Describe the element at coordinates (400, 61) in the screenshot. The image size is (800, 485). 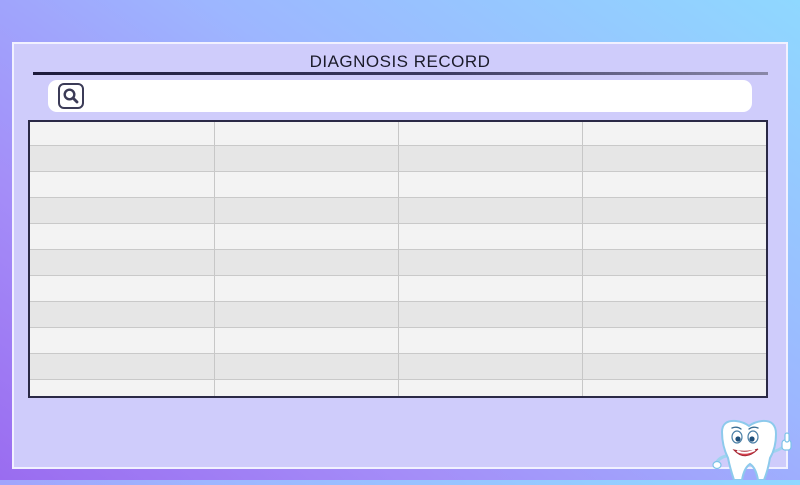
I see `page-title: DIAGNOSIS RECORD` at that location.